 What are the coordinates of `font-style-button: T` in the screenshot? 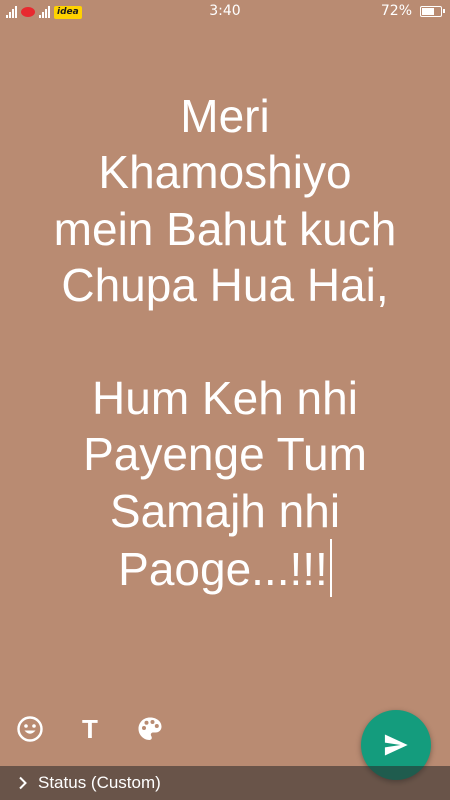 It's located at (90, 729).